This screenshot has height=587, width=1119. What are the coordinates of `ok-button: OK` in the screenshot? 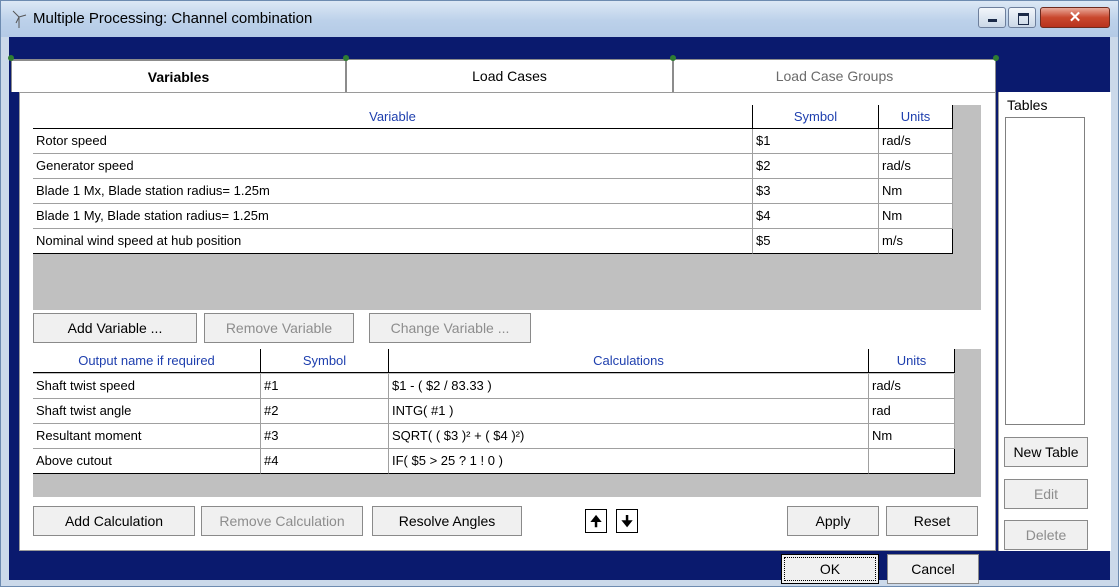 It's located at (830, 569).